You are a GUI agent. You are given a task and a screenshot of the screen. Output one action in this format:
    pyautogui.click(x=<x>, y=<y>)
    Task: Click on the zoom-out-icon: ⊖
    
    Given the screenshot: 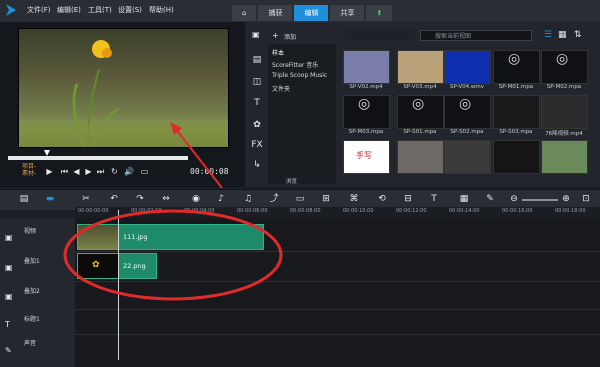 What is the action you would take?
    pyautogui.click(x=514, y=199)
    